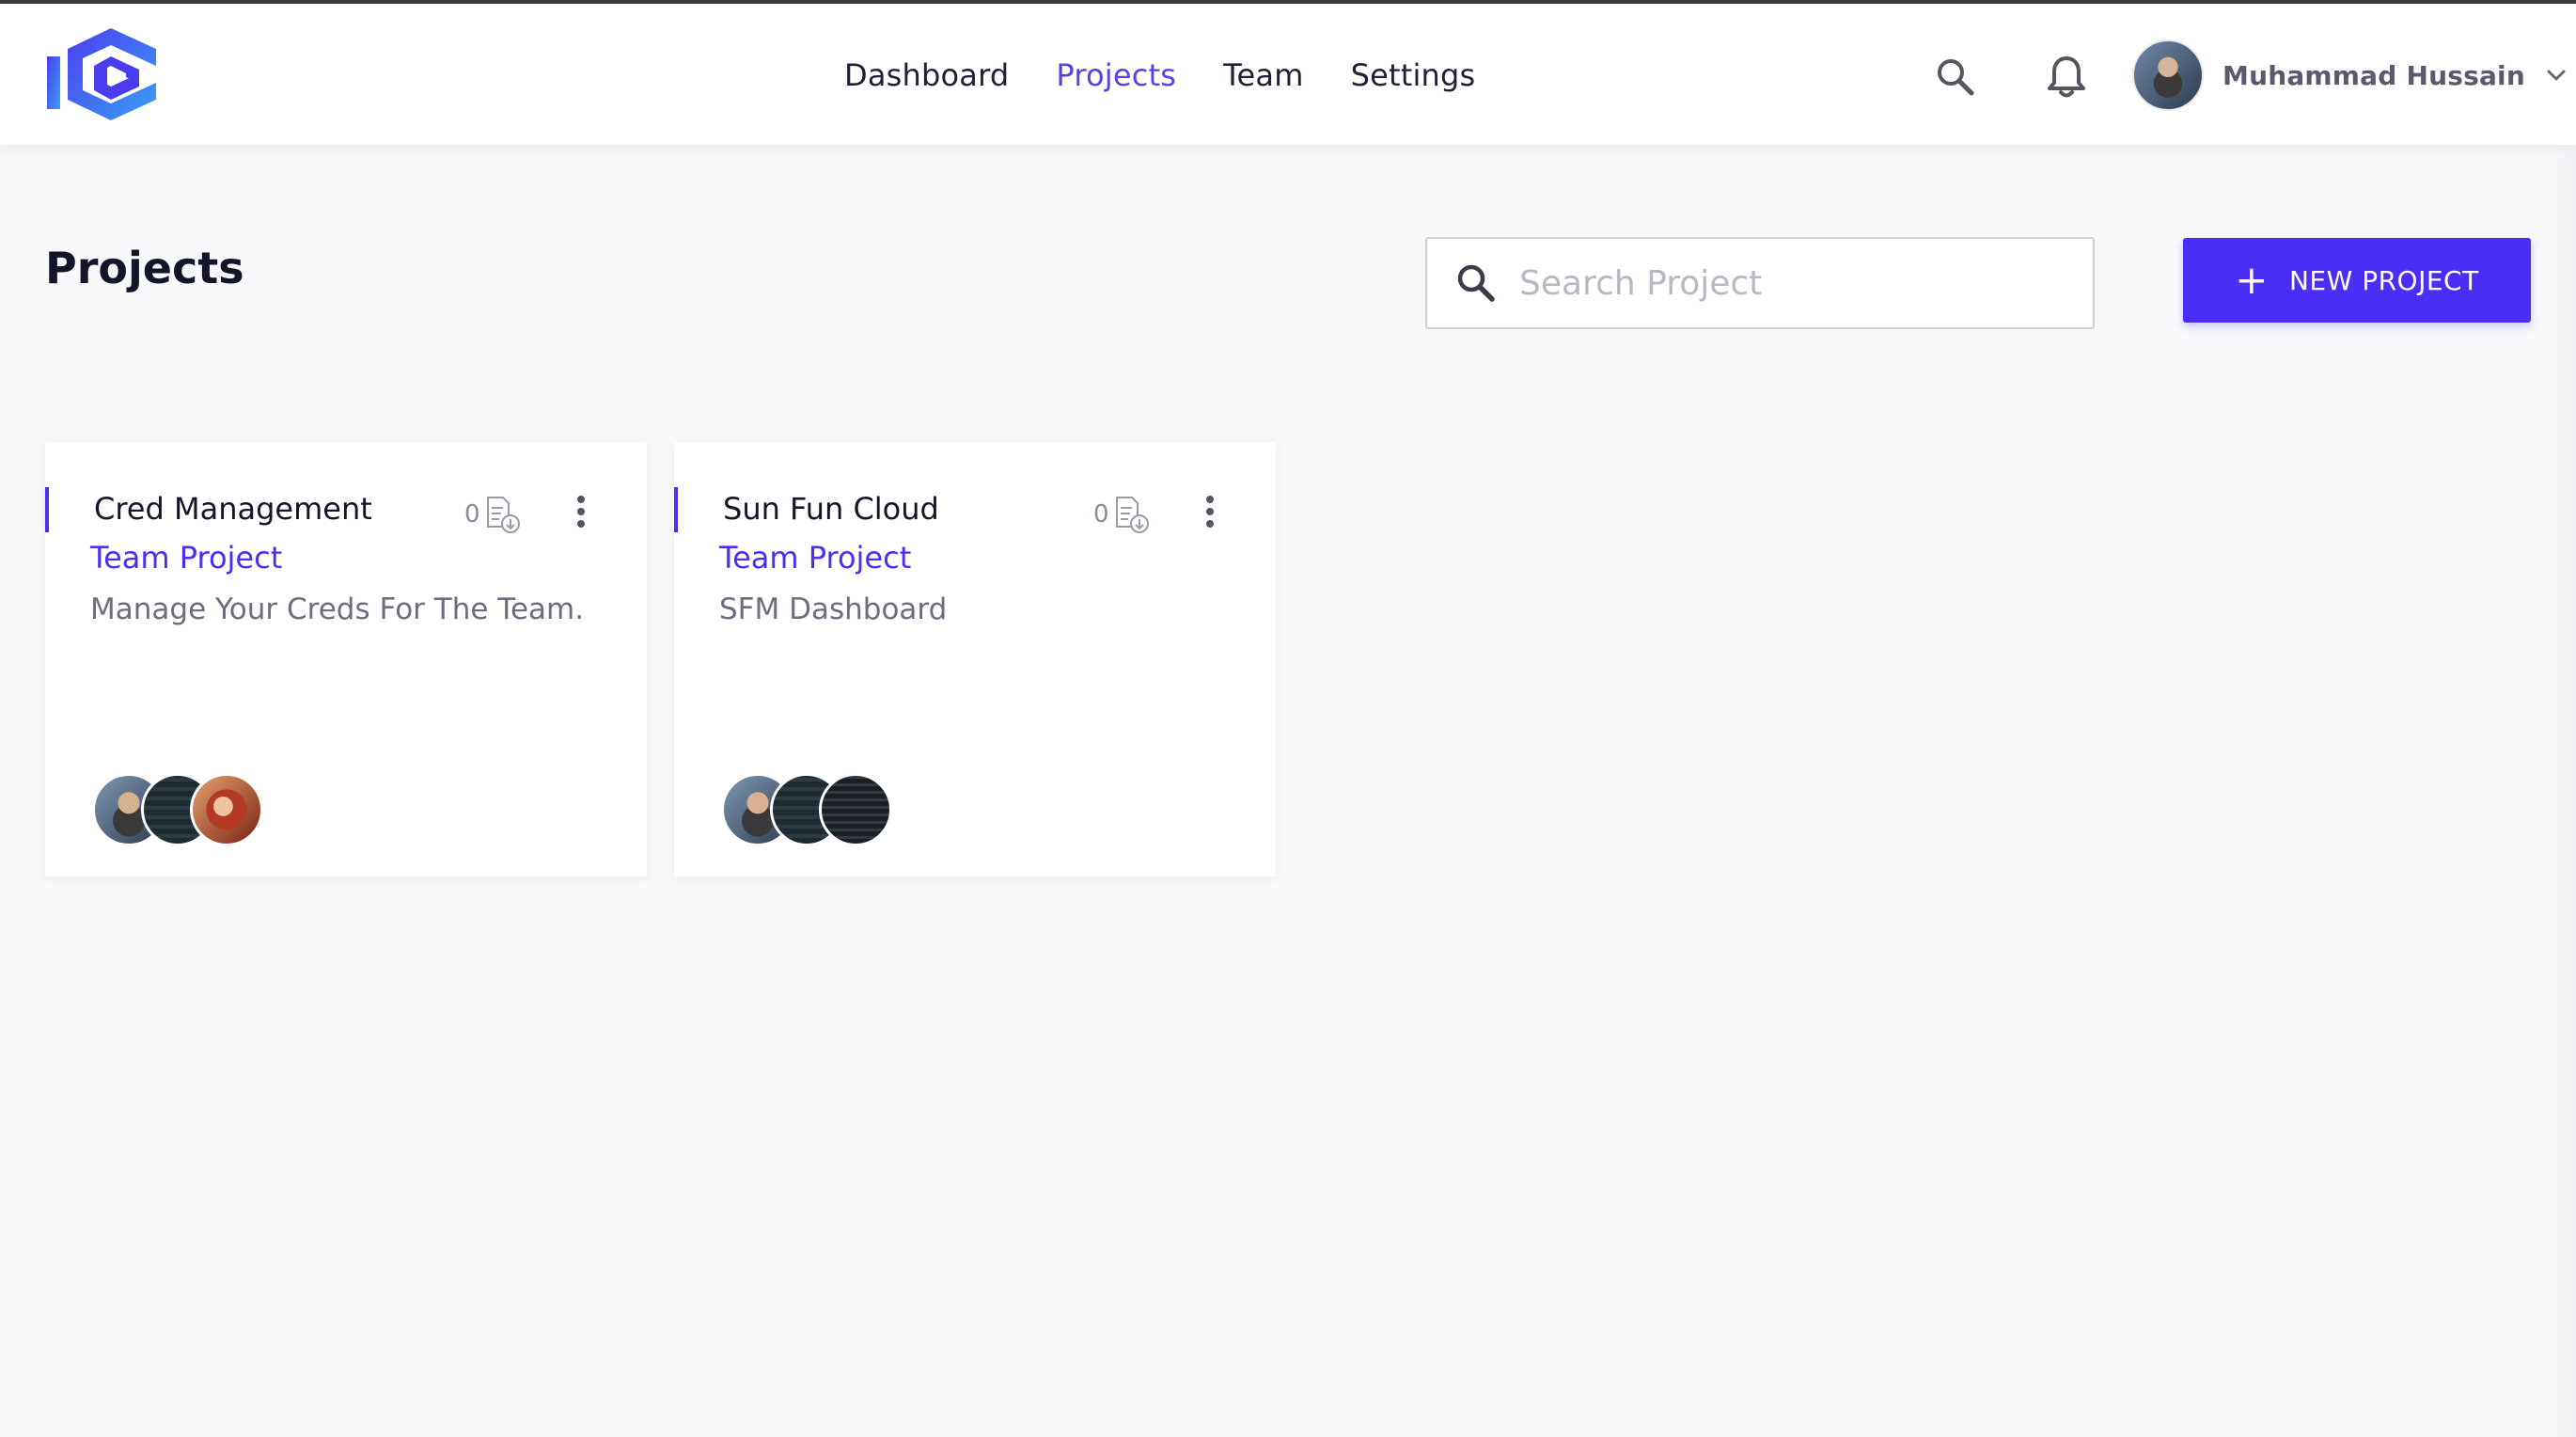 This screenshot has width=2576, height=1437. What do you see at coordinates (2067, 77) in the screenshot?
I see `bell-icon` at bounding box center [2067, 77].